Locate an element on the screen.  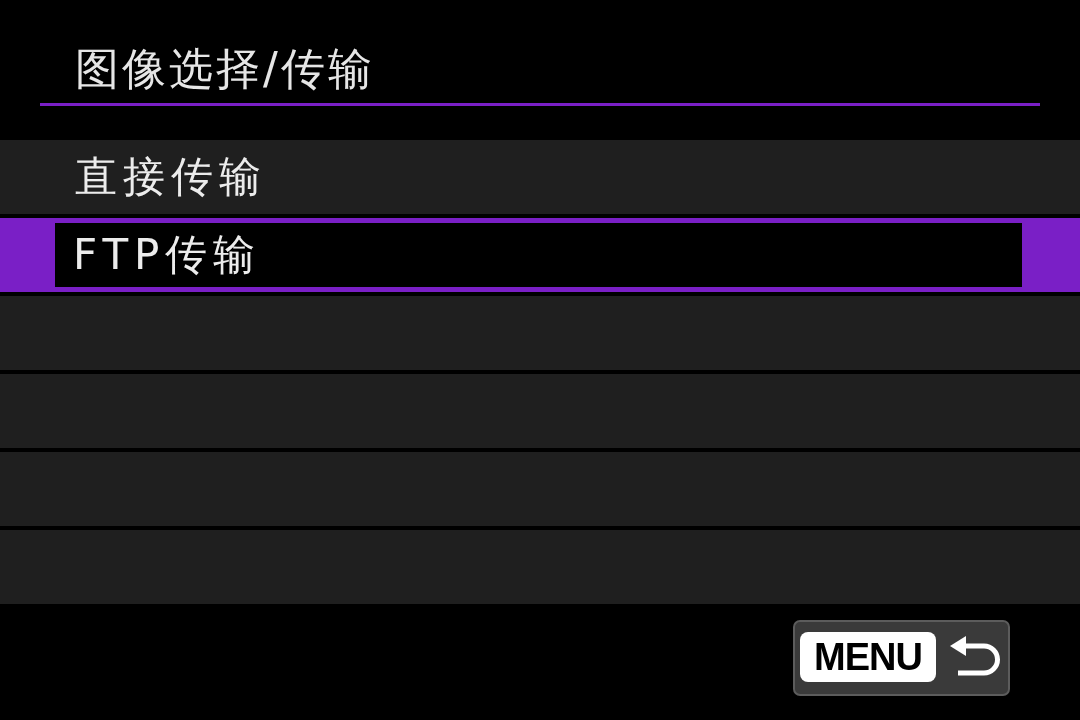
return-arrow-icon is located at coordinates (974, 657).